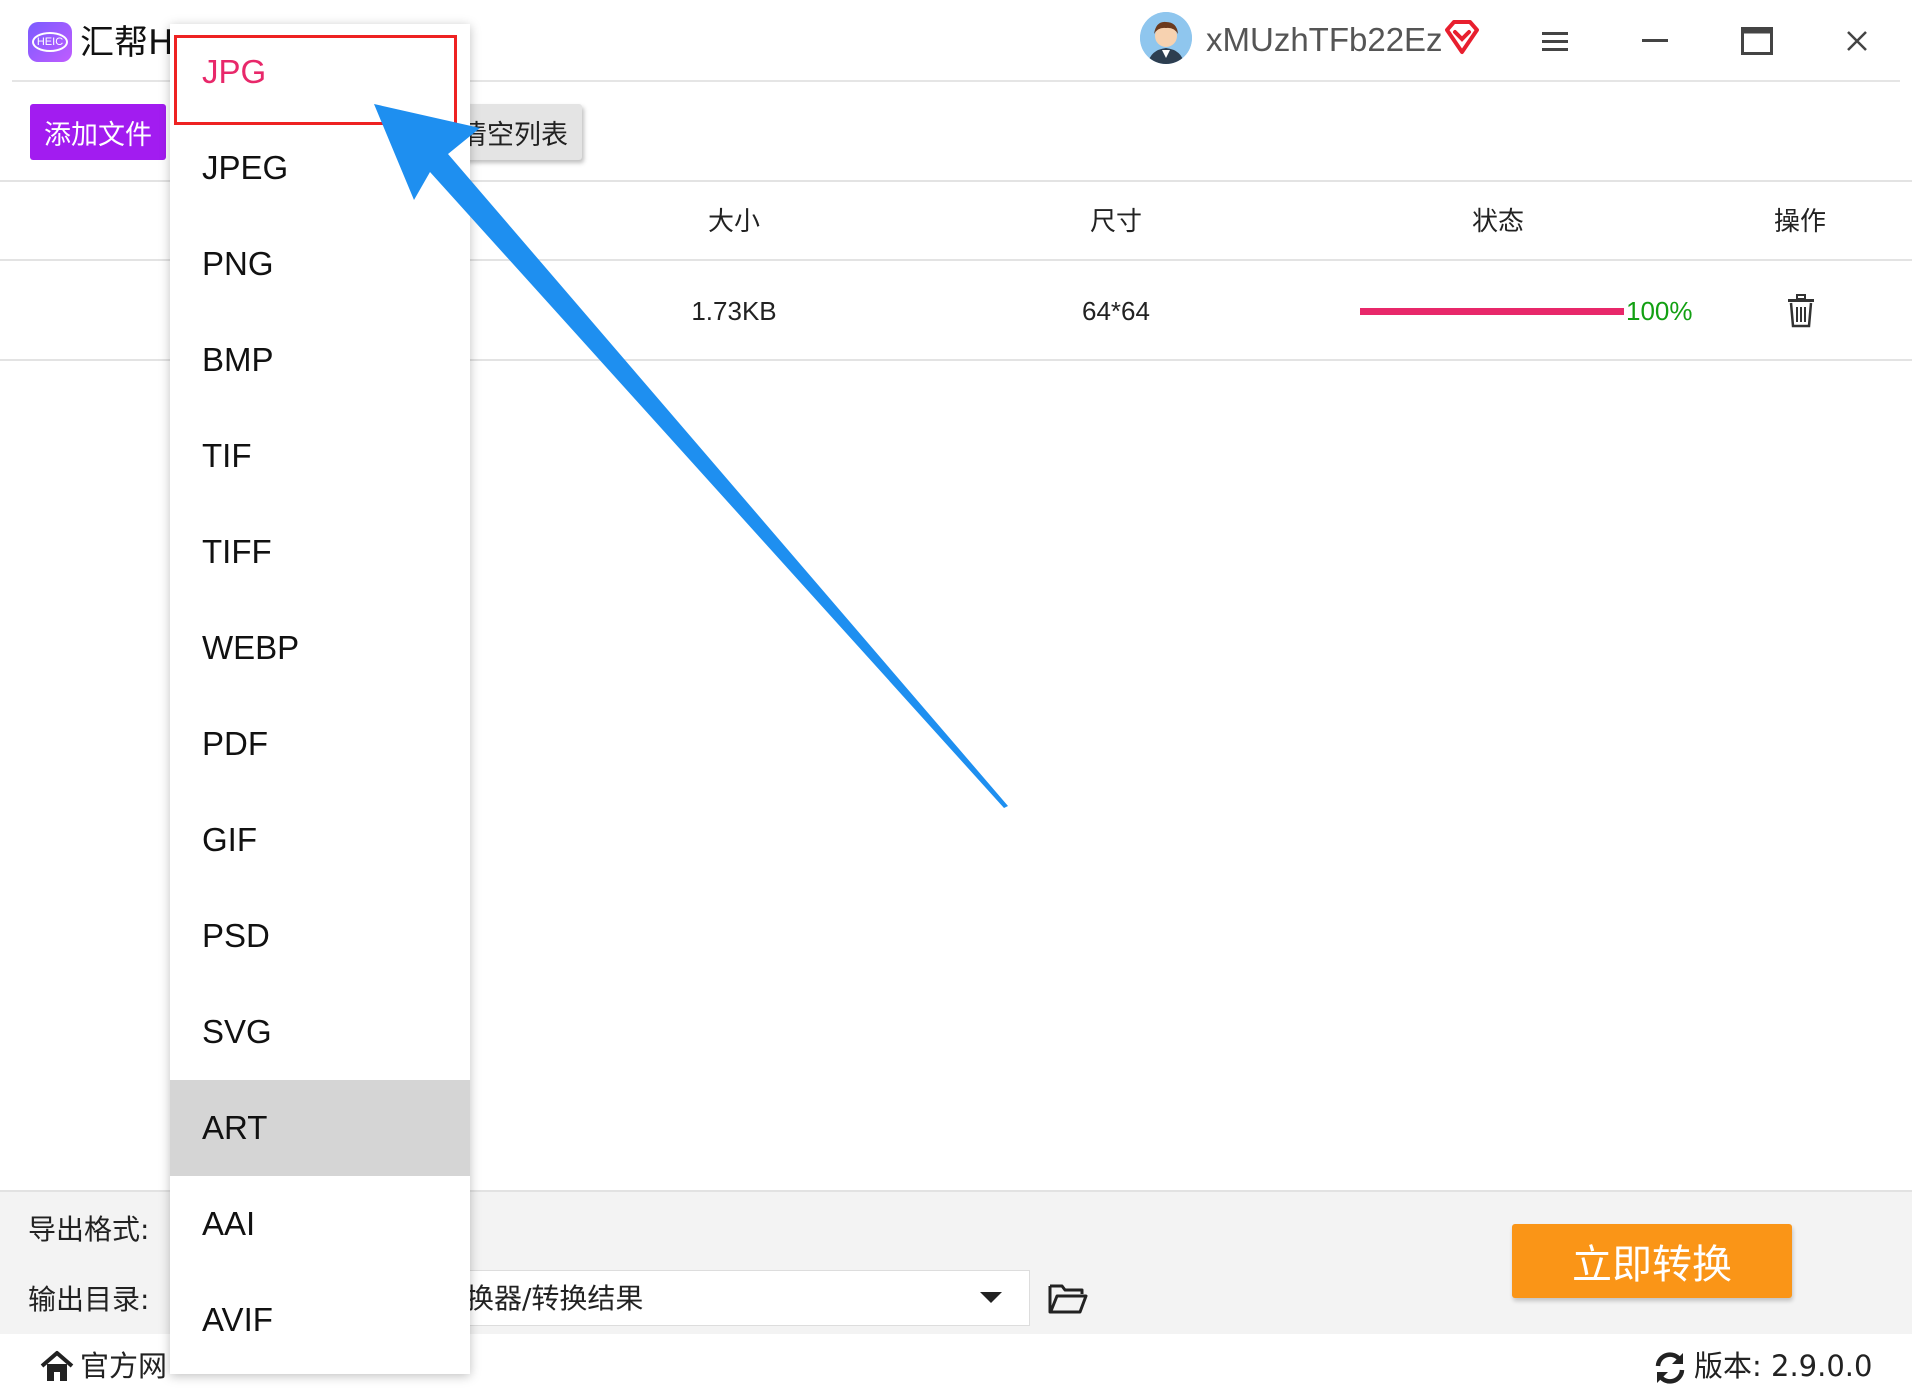  I want to click on format-option-tiff: TIFF, so click(320, 552).